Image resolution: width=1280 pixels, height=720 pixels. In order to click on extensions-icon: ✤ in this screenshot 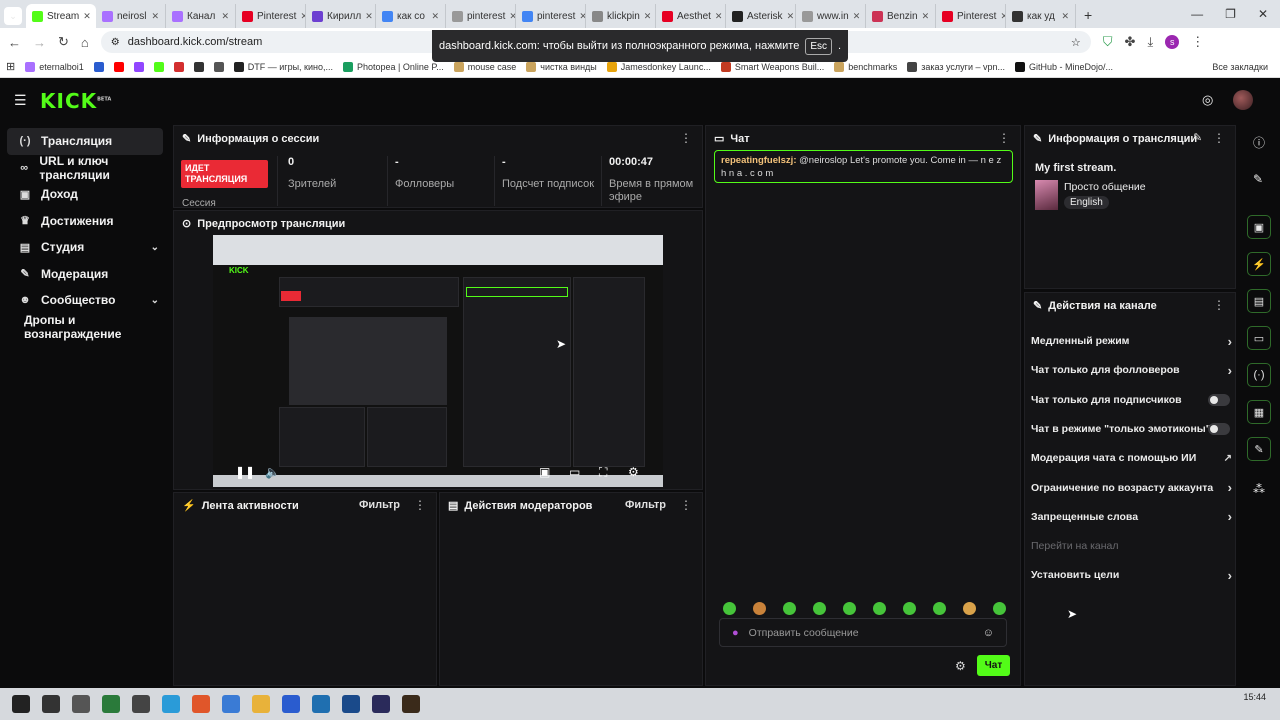, I will do `click(1130, 42)`.